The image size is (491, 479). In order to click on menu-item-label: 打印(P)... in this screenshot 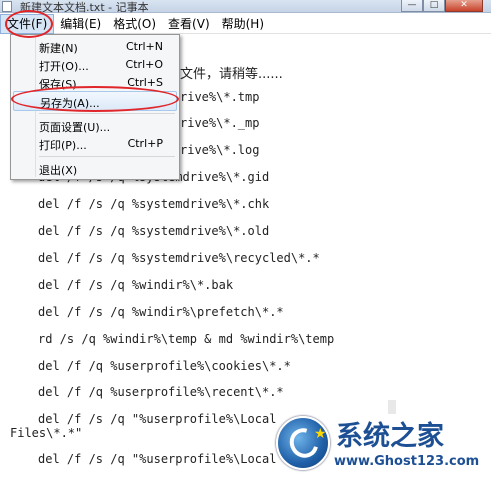, I will do `click(63, 145)`.